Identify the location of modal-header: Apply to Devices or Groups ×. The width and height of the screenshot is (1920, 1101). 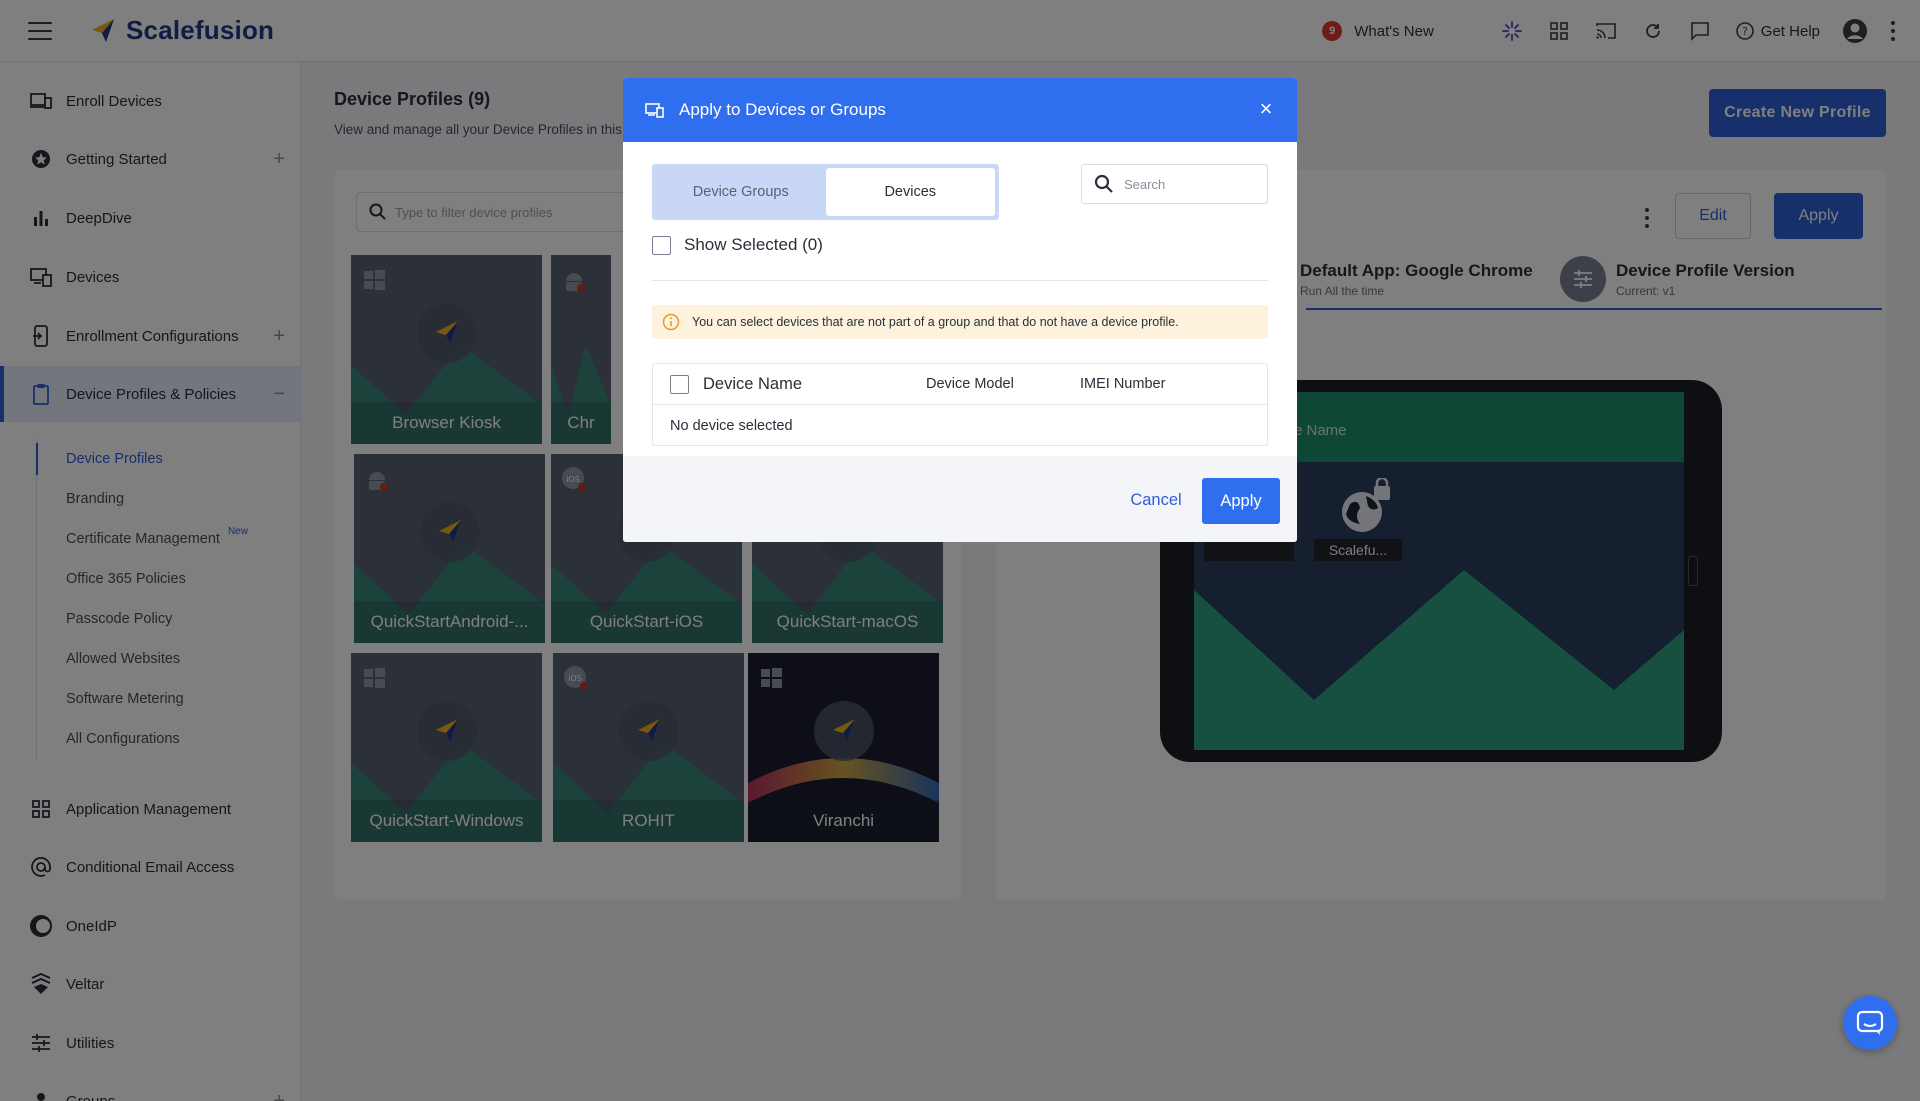
(960, 110).